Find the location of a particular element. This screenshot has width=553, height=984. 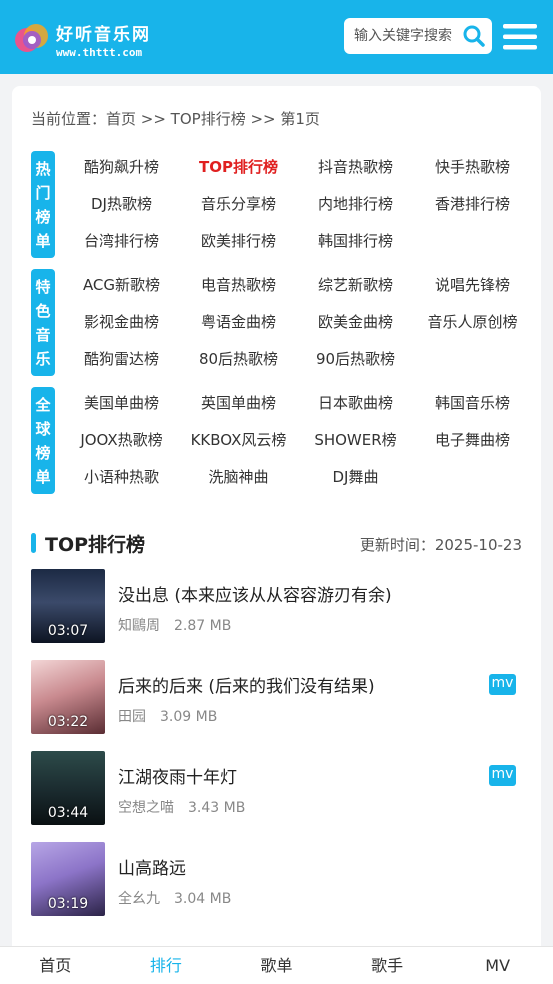

song-size: 2.87 MB is located at coordinates (203, 626).